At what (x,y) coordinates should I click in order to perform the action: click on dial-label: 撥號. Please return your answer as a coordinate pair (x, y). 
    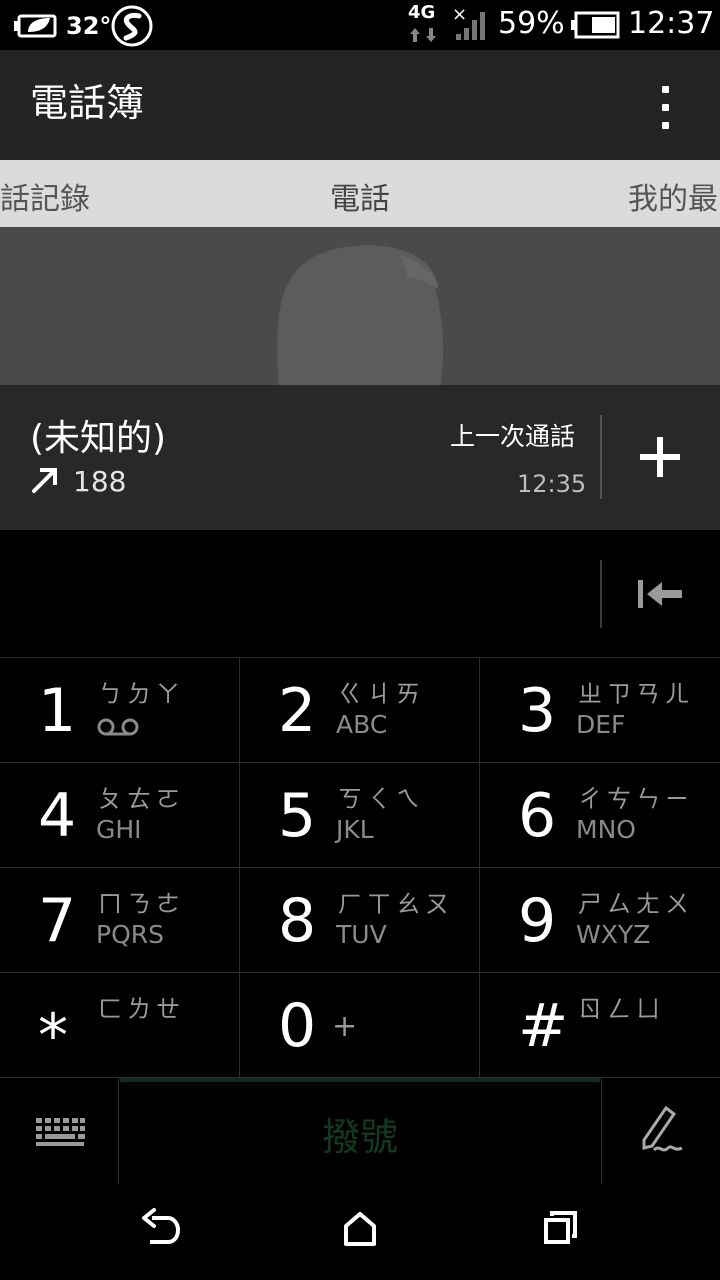
    Looking at the image, I should click on (359, 1137).